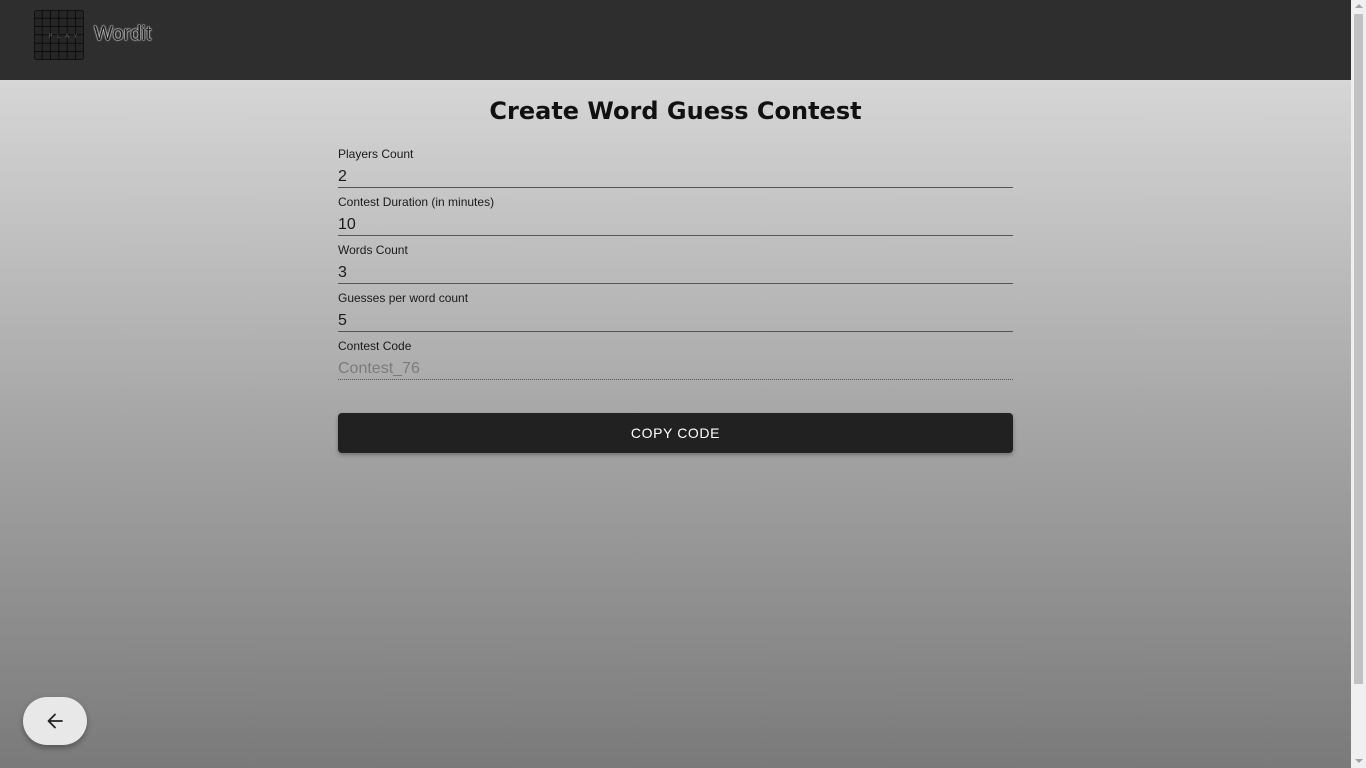 The image size is (1366, 768). What do you see at coordinates (416, 202) in the screenshot?
I see `contest-duration-label: Contest Duration (in minutes)` at bounding box center [416, 202].